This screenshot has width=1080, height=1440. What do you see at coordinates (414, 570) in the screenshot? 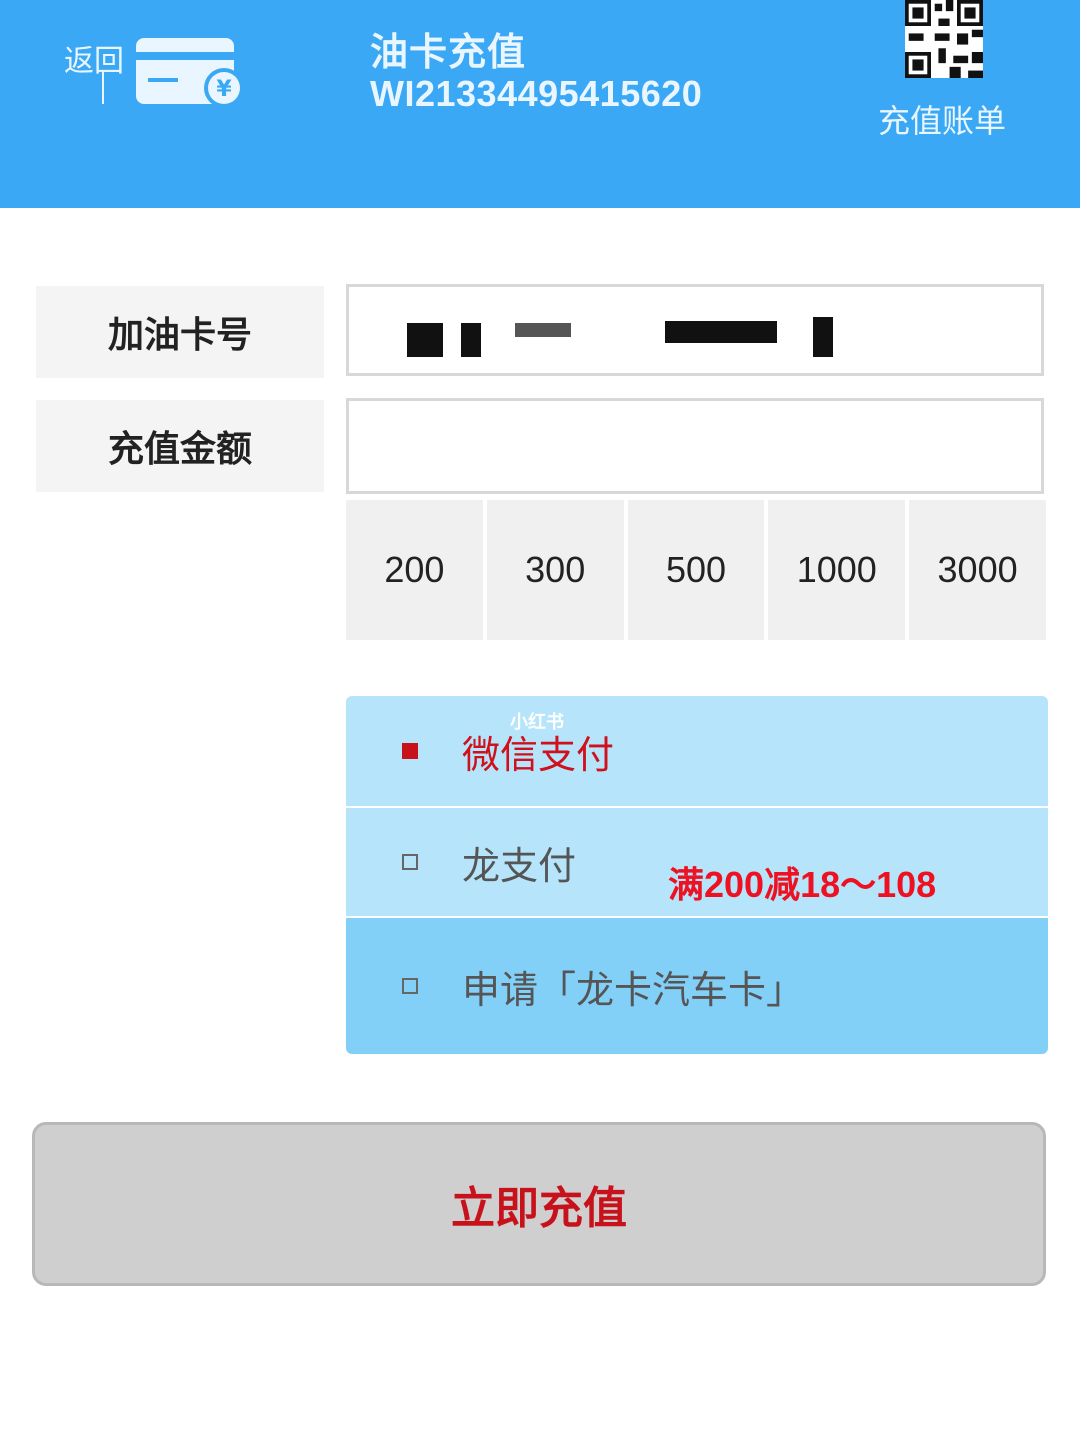
I see `amount-option-200: 200` at bounding box center [414, 570].